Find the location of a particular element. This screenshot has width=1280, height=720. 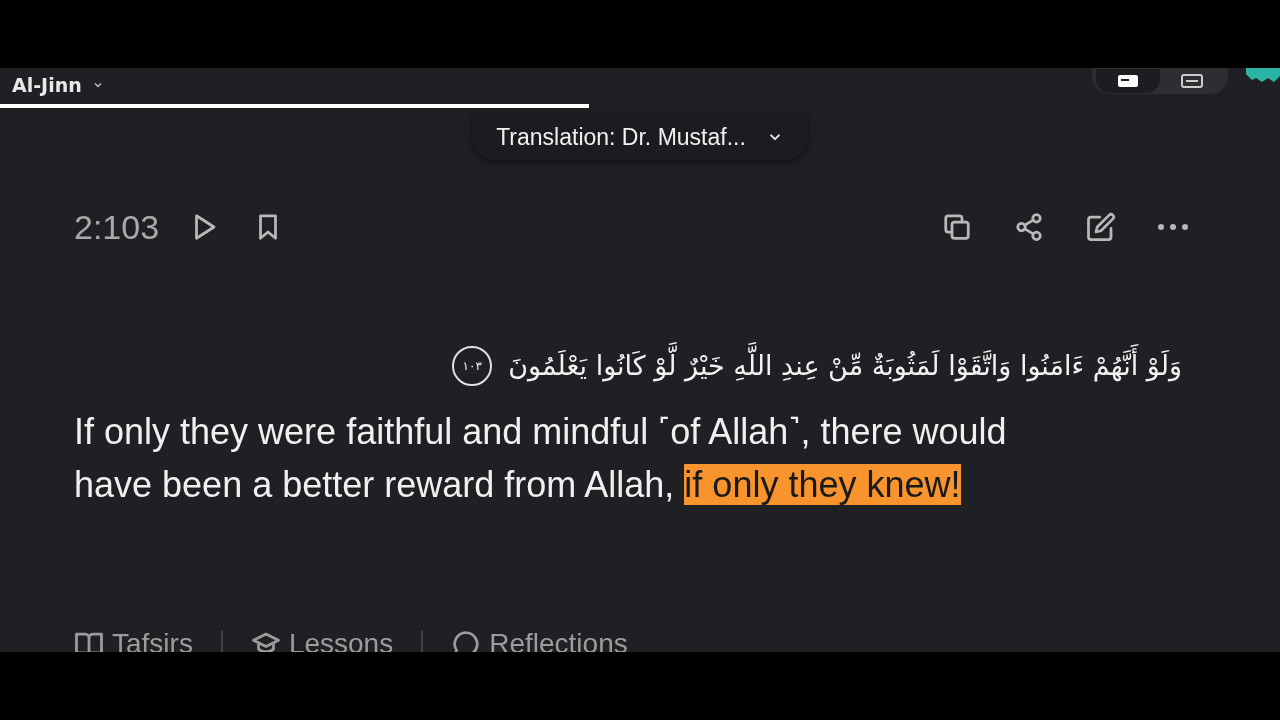

list-icon is located at coordinates (1192, 81).